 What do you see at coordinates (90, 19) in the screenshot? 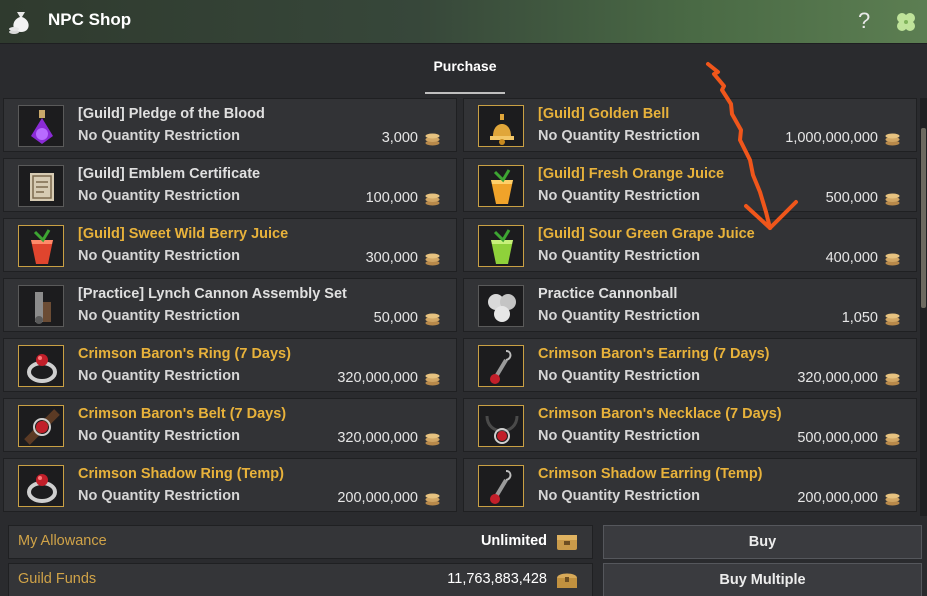
I see `window-title: NPC Shop` at bounding box center [90, 19].